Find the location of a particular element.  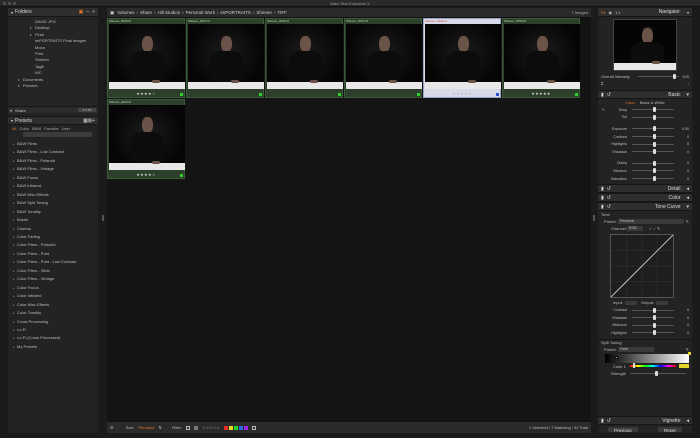

share-volume-bar: ▾ Share 2.5 TB is located at coordinates (53, 109).